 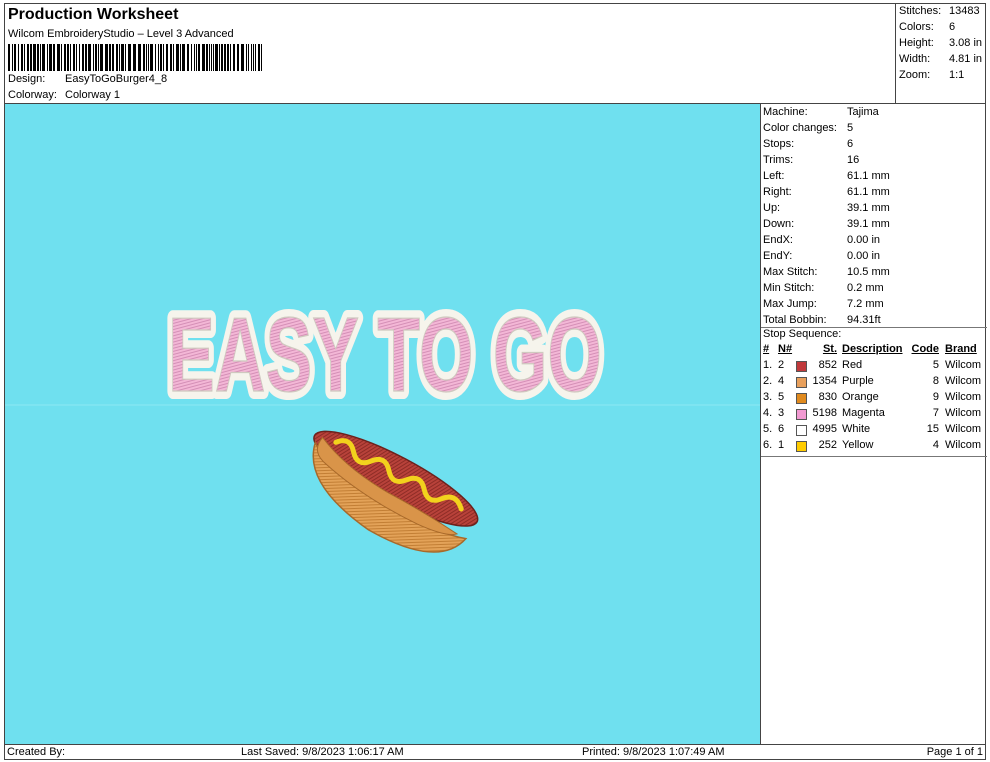 I want to click on stop-row: 1. 2 852 Red 5 Wilcom, so click(x=872, y=365).